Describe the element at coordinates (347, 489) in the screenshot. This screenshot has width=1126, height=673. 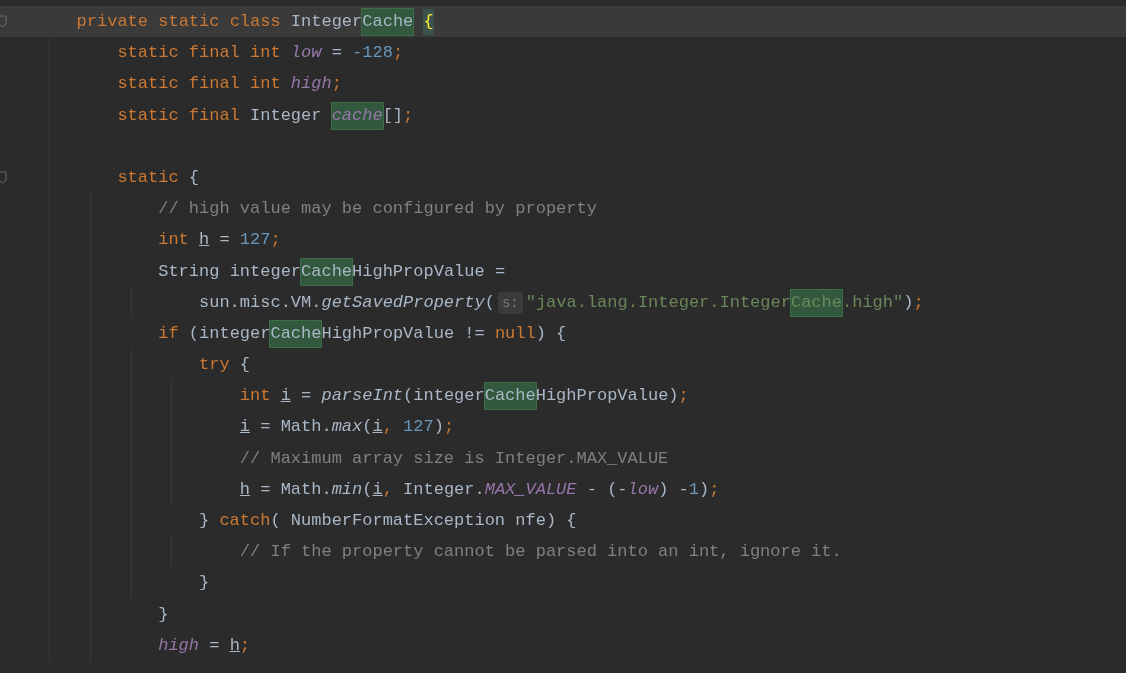
I see `method-call: min` at that location.